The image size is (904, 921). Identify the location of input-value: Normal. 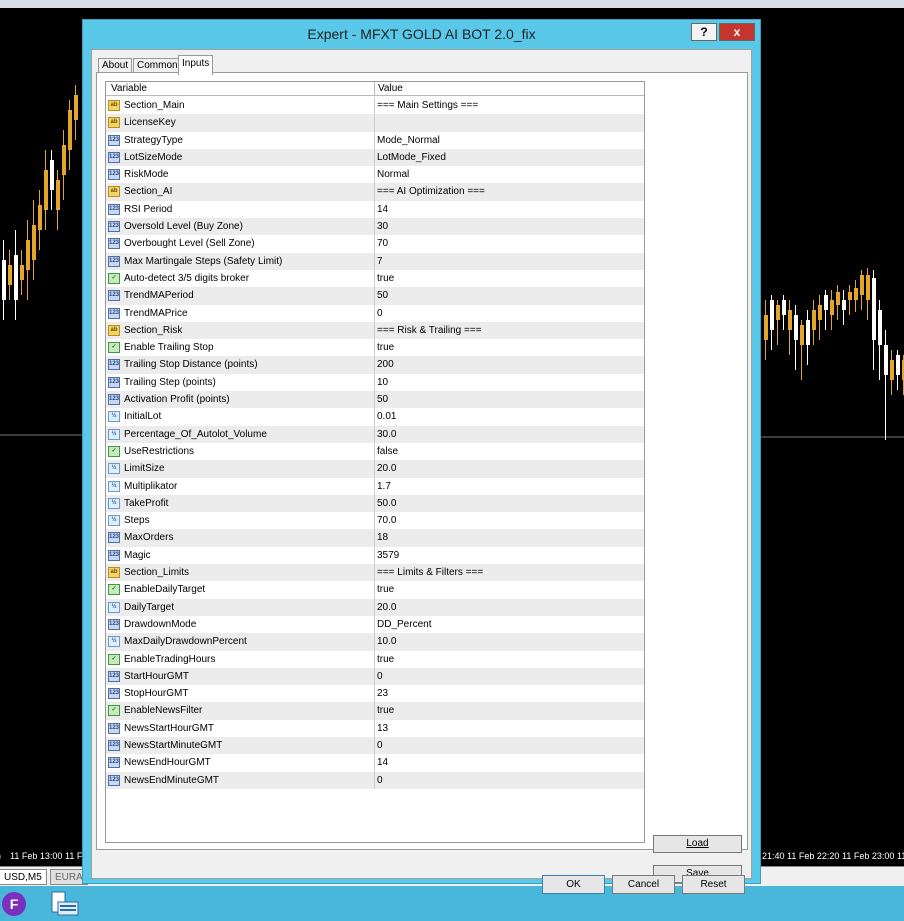
(393, 174).